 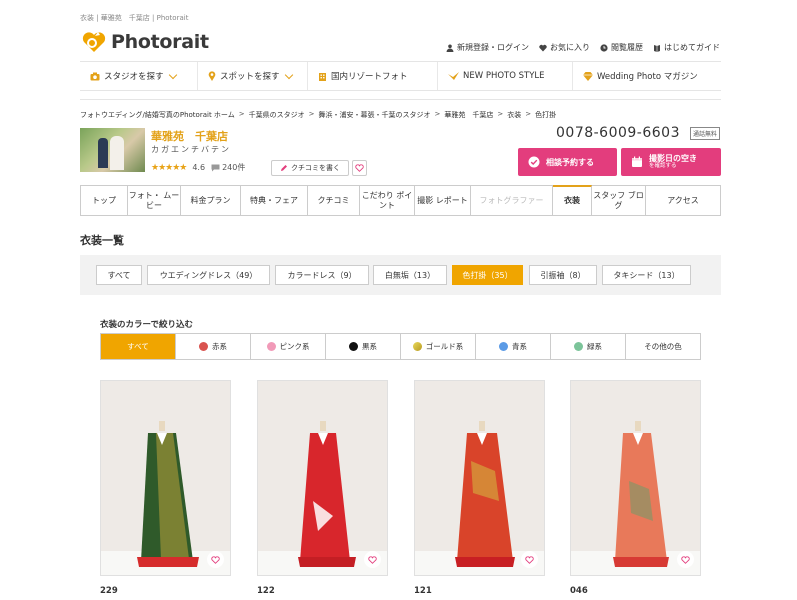 I want to click on studio-thumbnail, so click(x=112, y=150).